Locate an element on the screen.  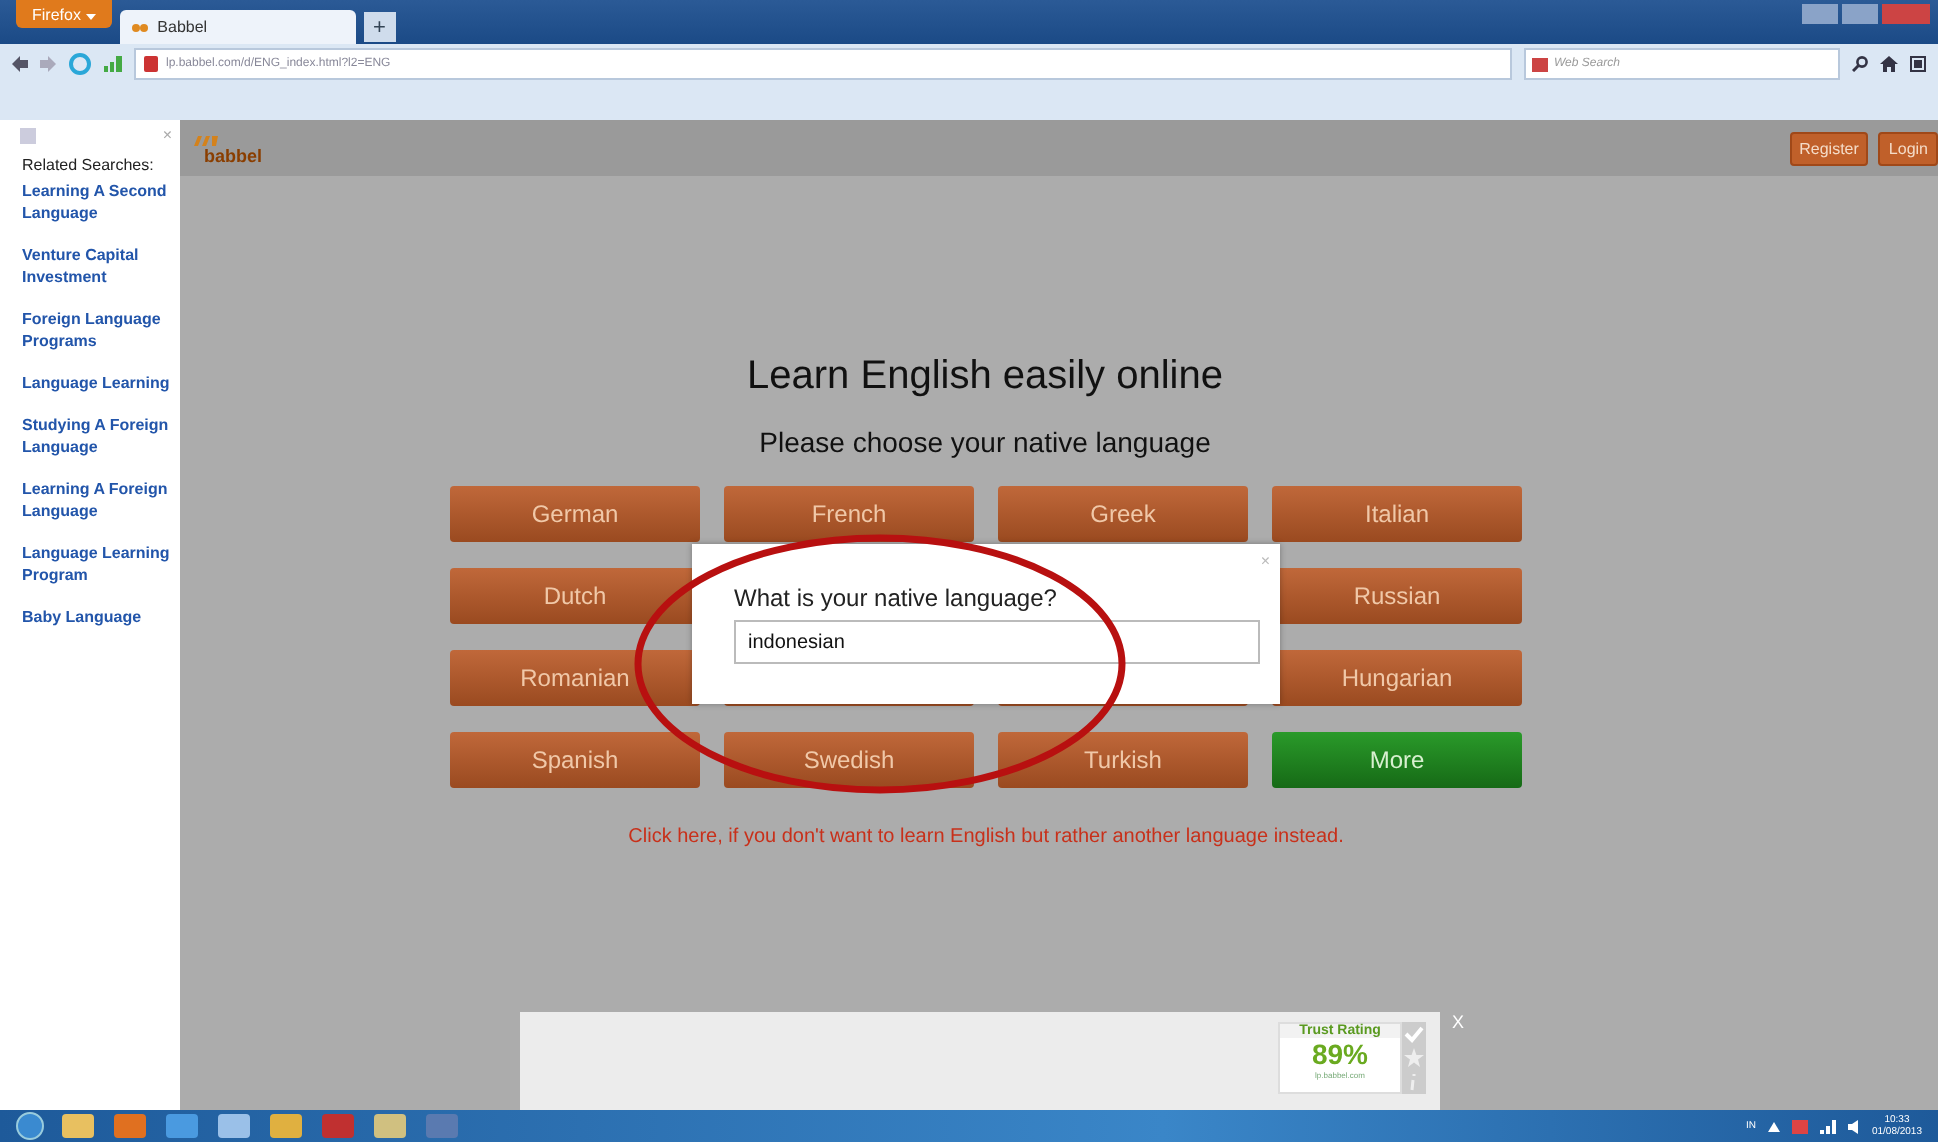
forward-icon is located at coordinates (48, 64).